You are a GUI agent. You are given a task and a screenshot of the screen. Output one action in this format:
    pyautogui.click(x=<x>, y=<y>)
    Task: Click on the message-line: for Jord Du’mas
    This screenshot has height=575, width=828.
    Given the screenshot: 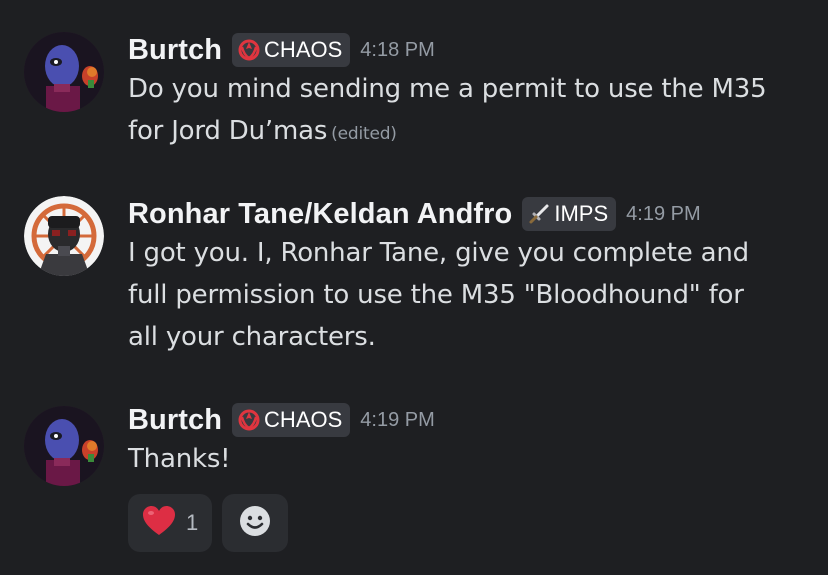 What is the action you would take?
    pyautogui.click(x=228, y=131)
    